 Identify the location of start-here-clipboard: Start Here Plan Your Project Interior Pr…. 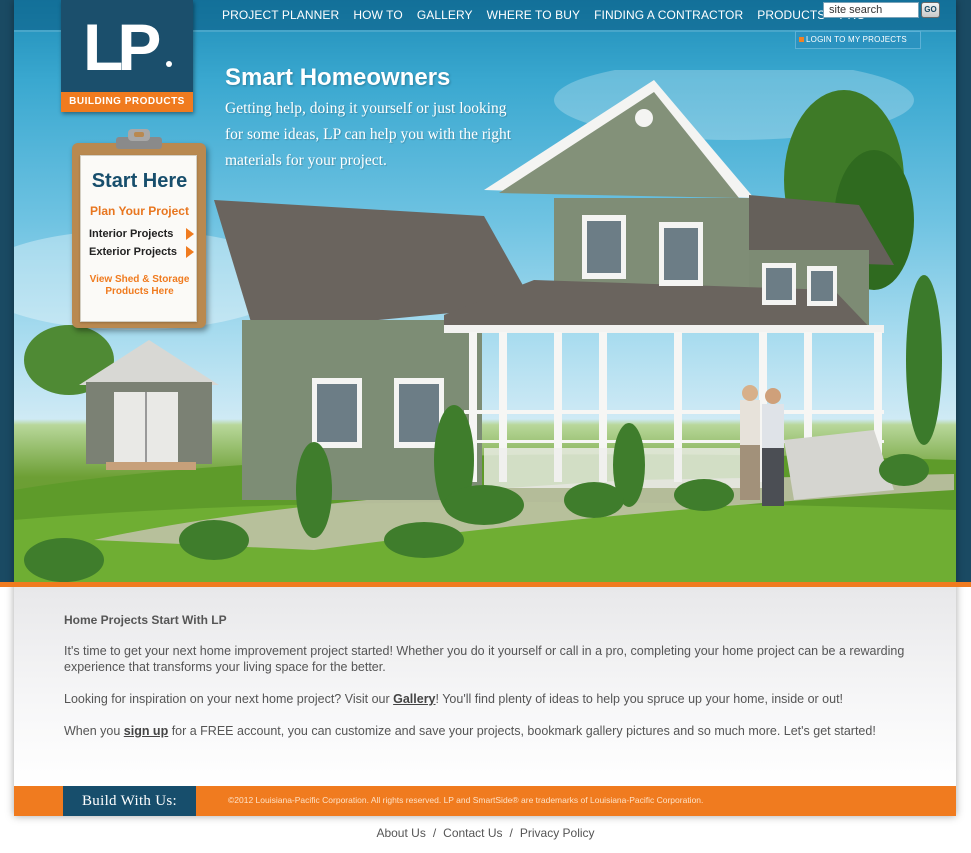
(139, 228).